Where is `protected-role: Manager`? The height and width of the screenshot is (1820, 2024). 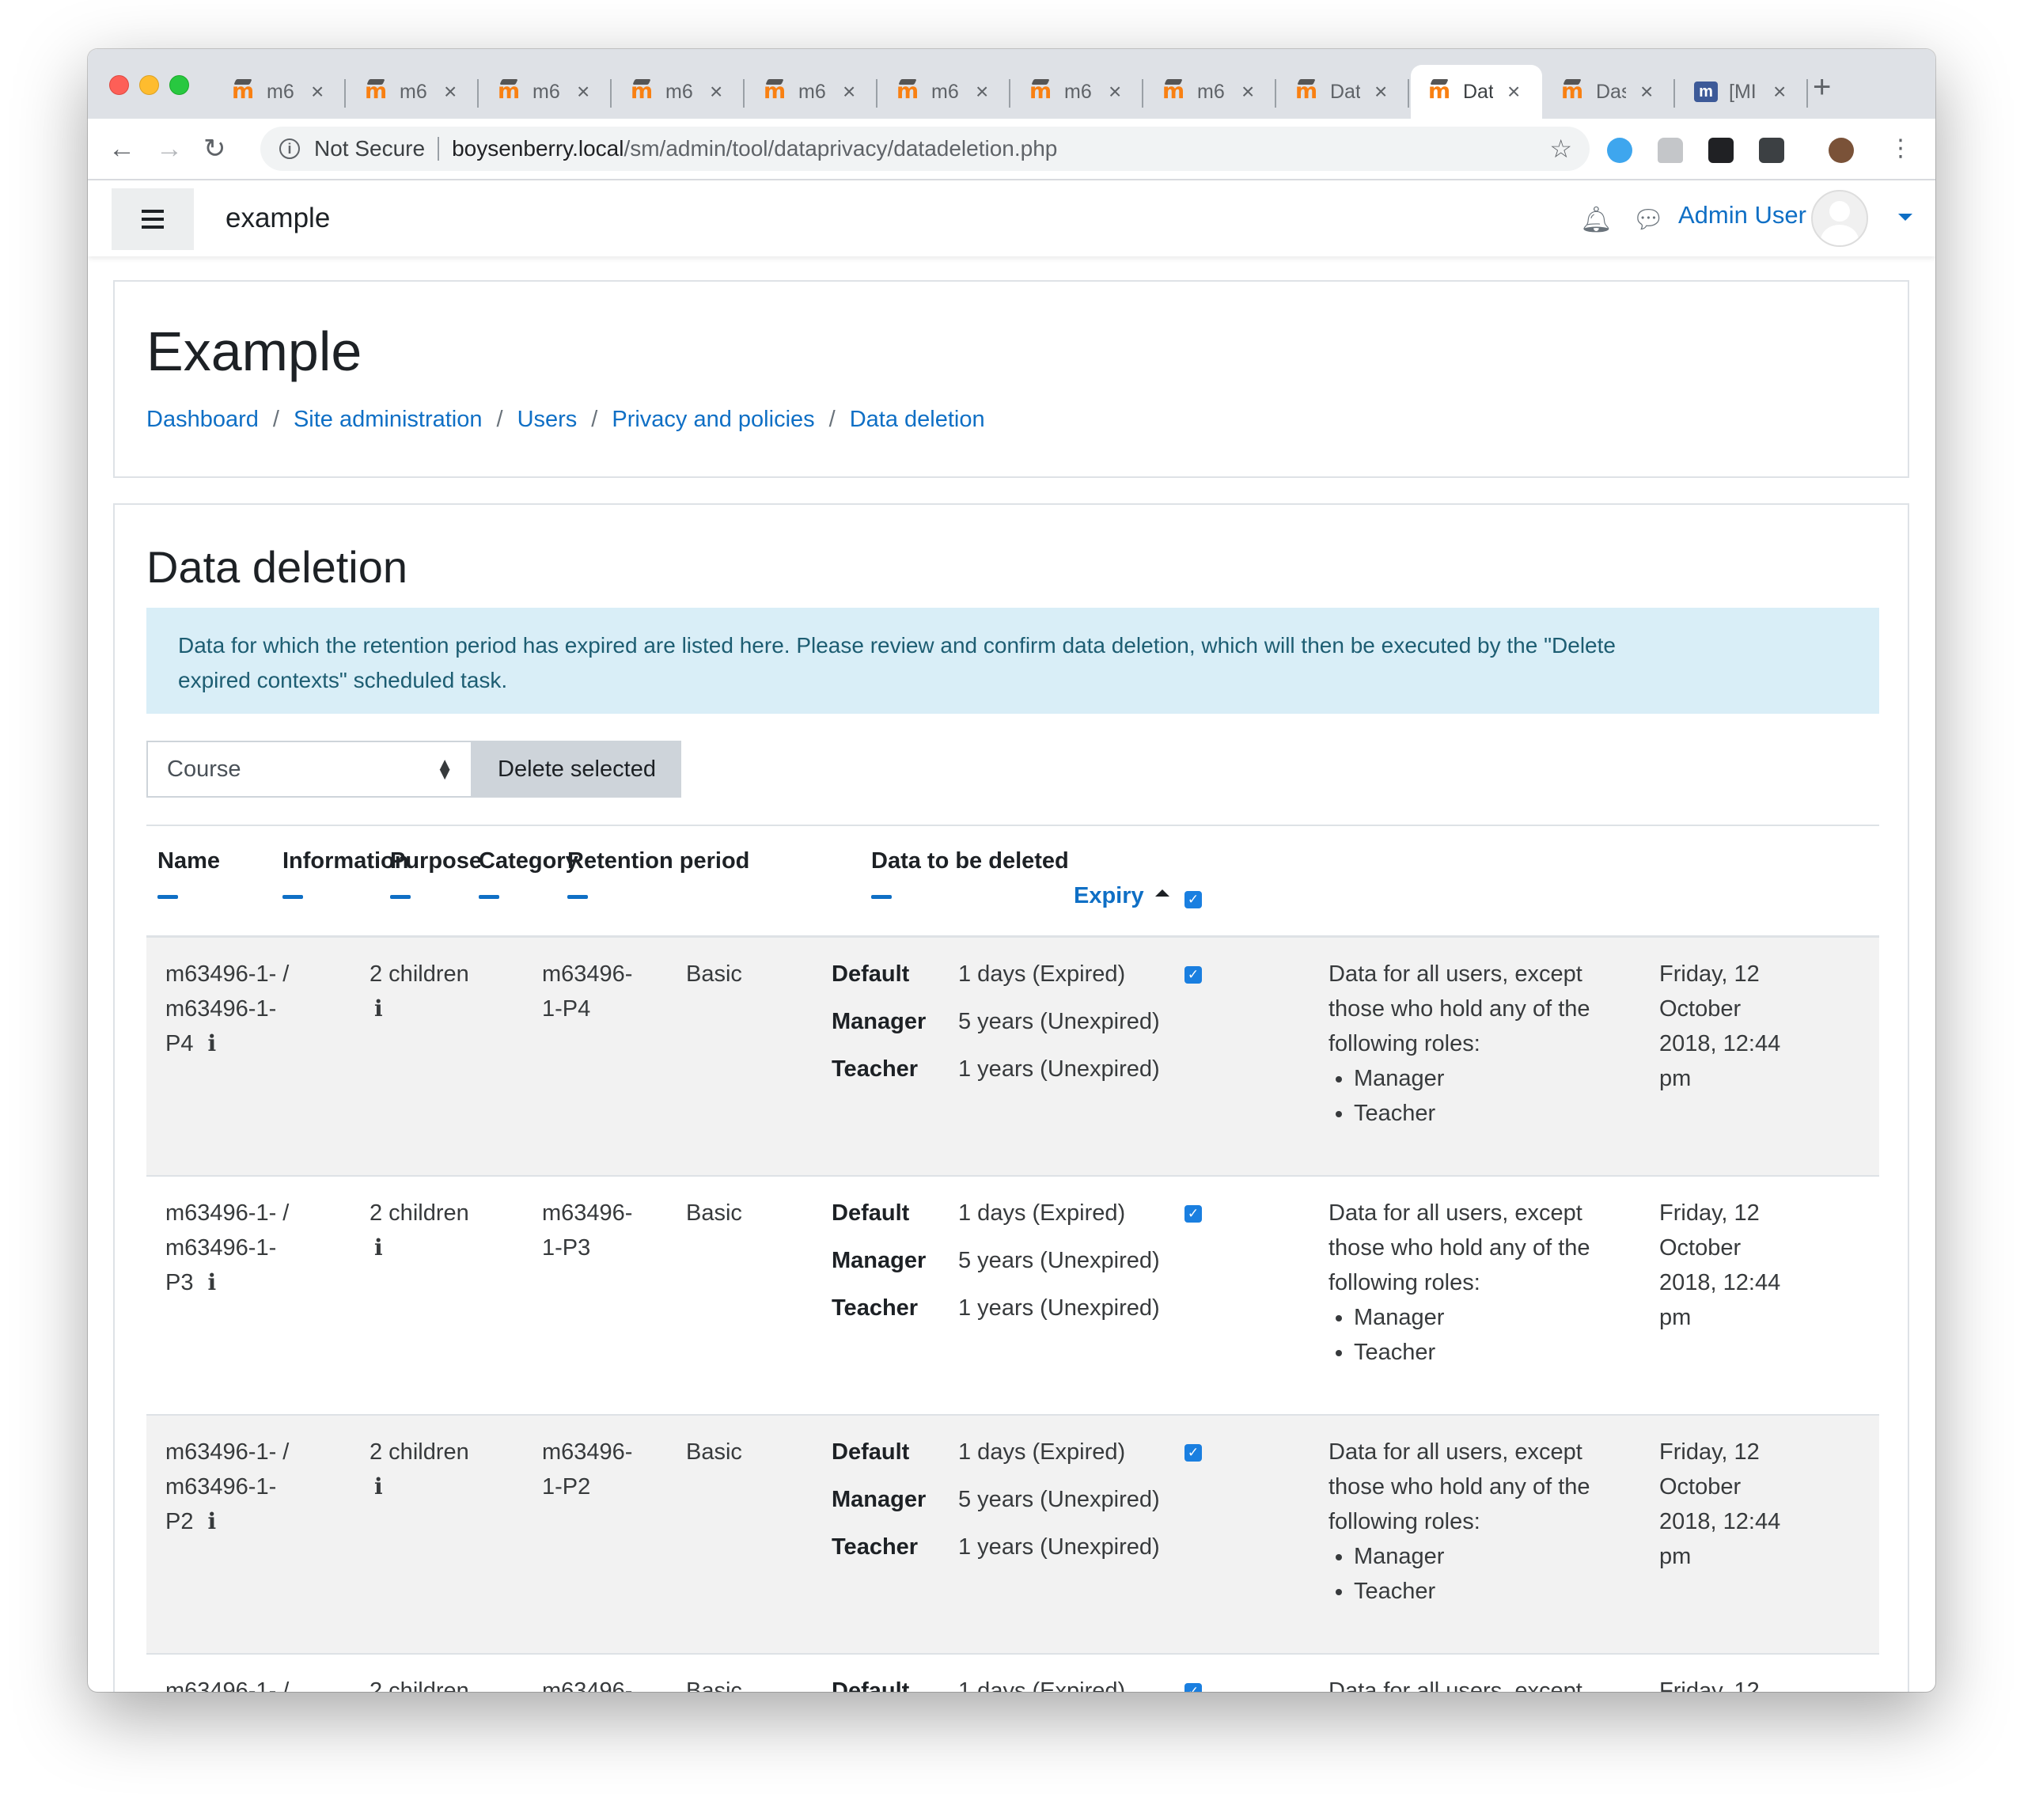
protected-role: Manager is located at coordinates (1491, 1317).